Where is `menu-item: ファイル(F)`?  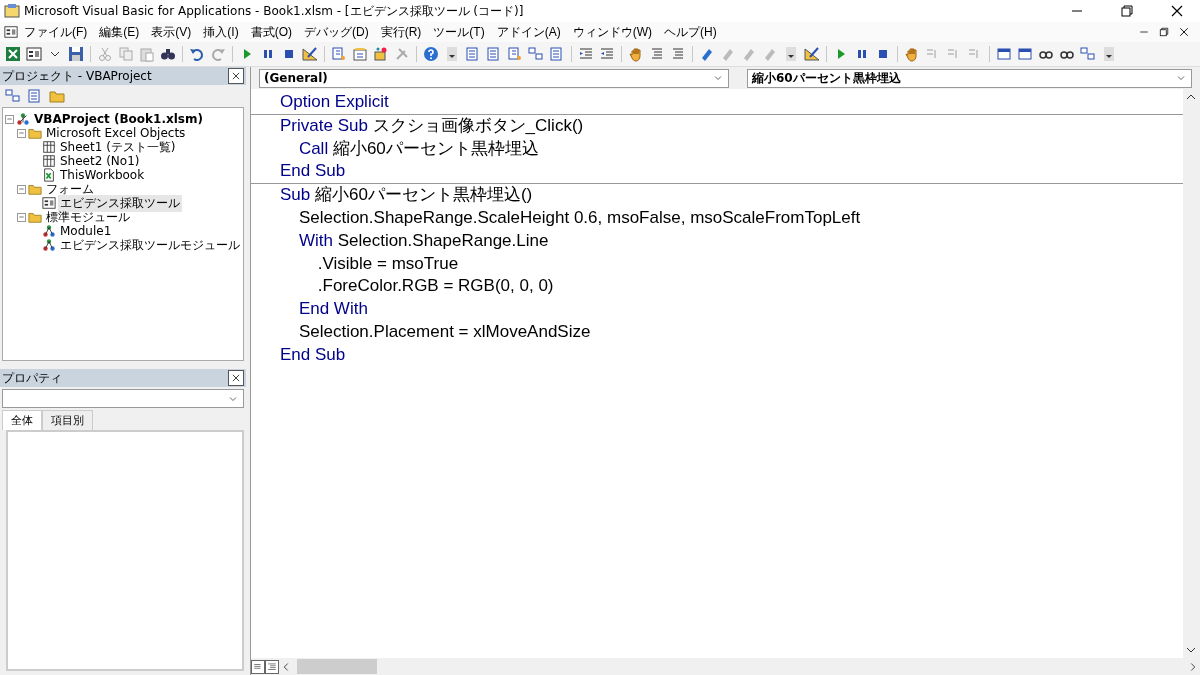 menu-item: ファイル(F) is located at coordinates (56, 32).